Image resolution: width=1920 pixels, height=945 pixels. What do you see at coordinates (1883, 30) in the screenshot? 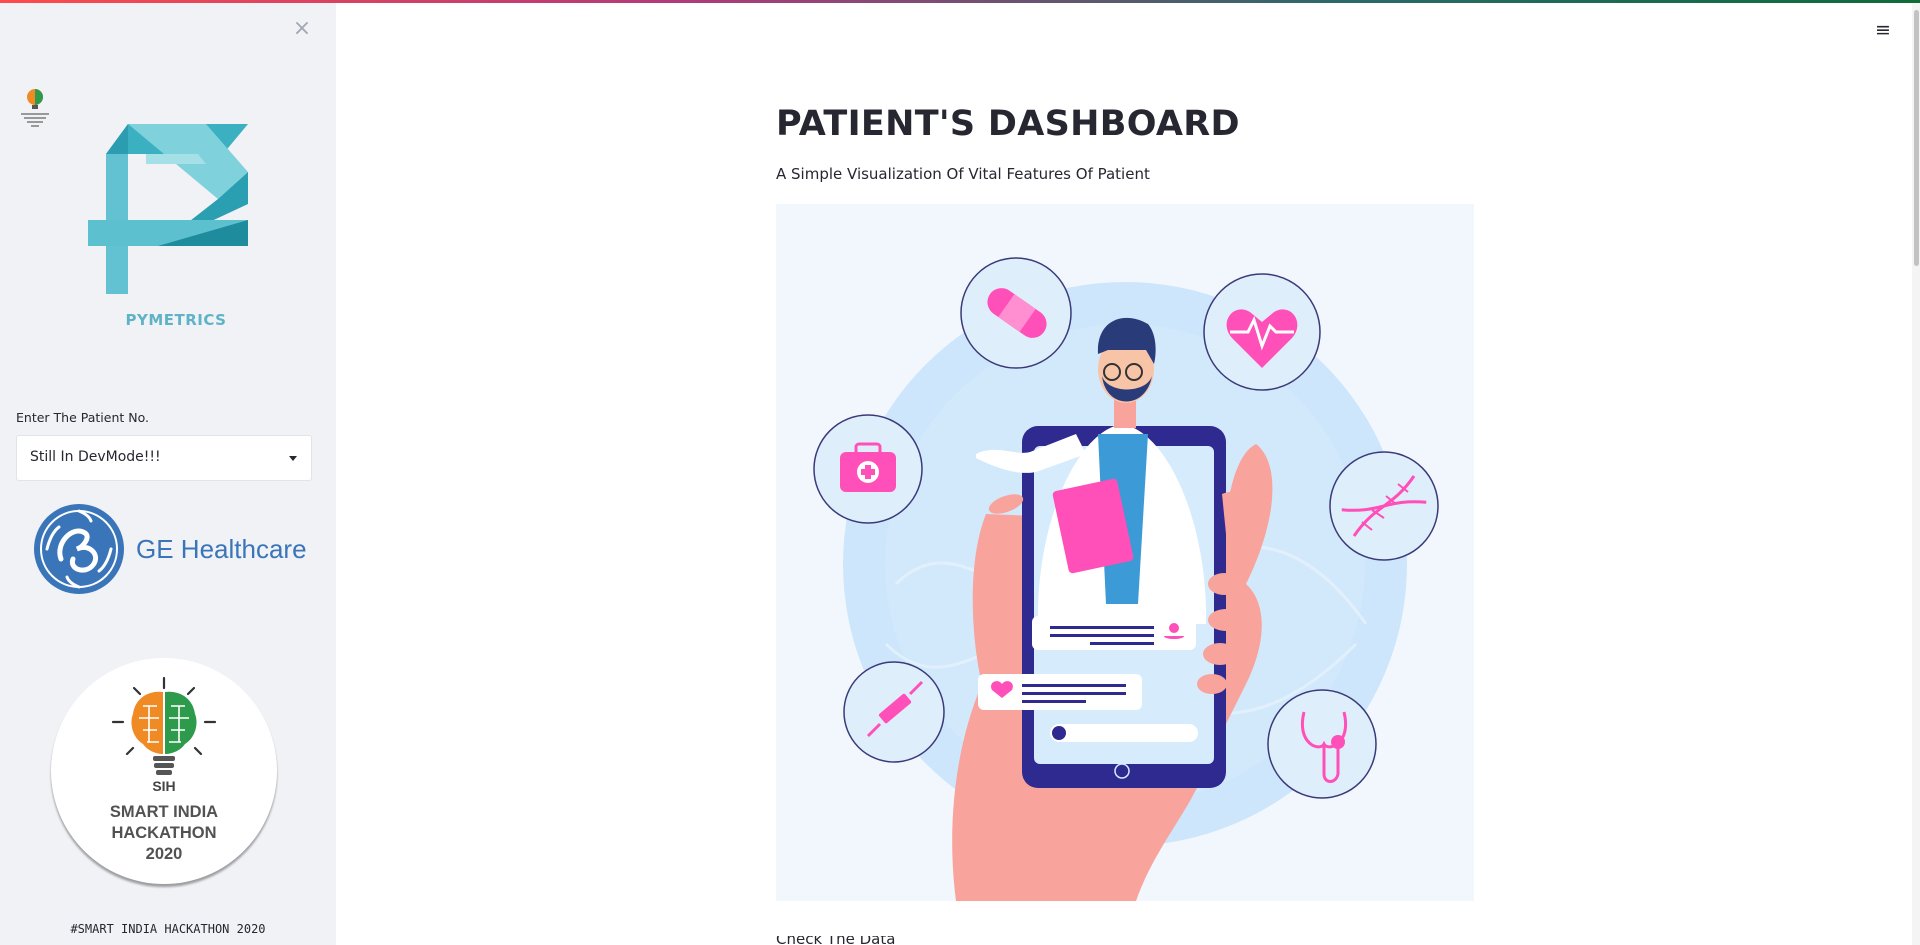
I see `hamburger-menu-icon: ≡` at bounding box center [1883, 30].